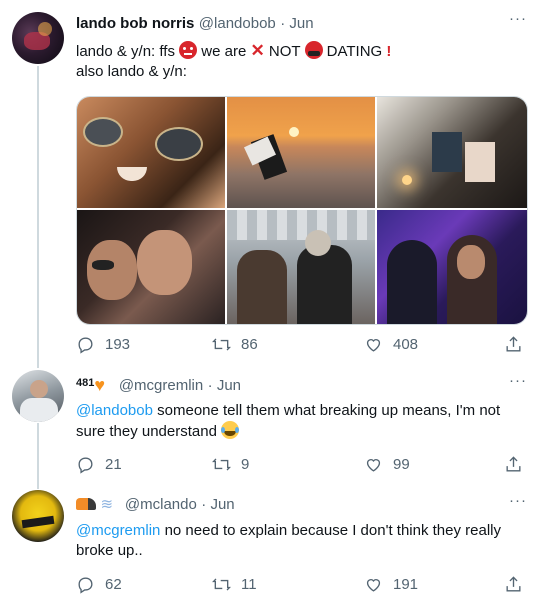 Image resolution: width=540 pixels, height=607 pixels. What do you see at coordinates (452, 152) in the screenshot?
I see `photo-dinner-candle` at bounding box center [452, 152].